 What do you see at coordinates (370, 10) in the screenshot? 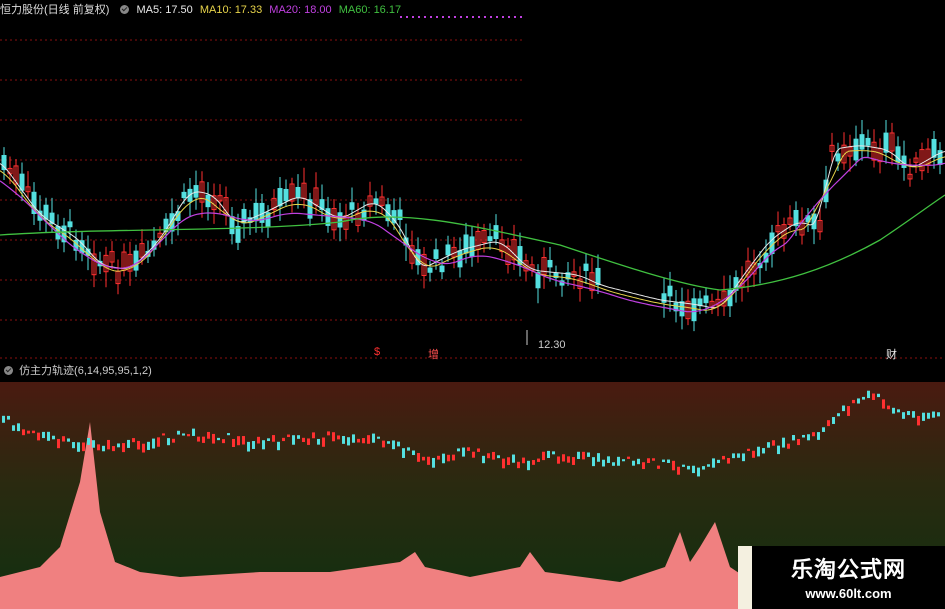
I see `legend-ma60: MA60: 16.17` at bounding box center [370, 10].